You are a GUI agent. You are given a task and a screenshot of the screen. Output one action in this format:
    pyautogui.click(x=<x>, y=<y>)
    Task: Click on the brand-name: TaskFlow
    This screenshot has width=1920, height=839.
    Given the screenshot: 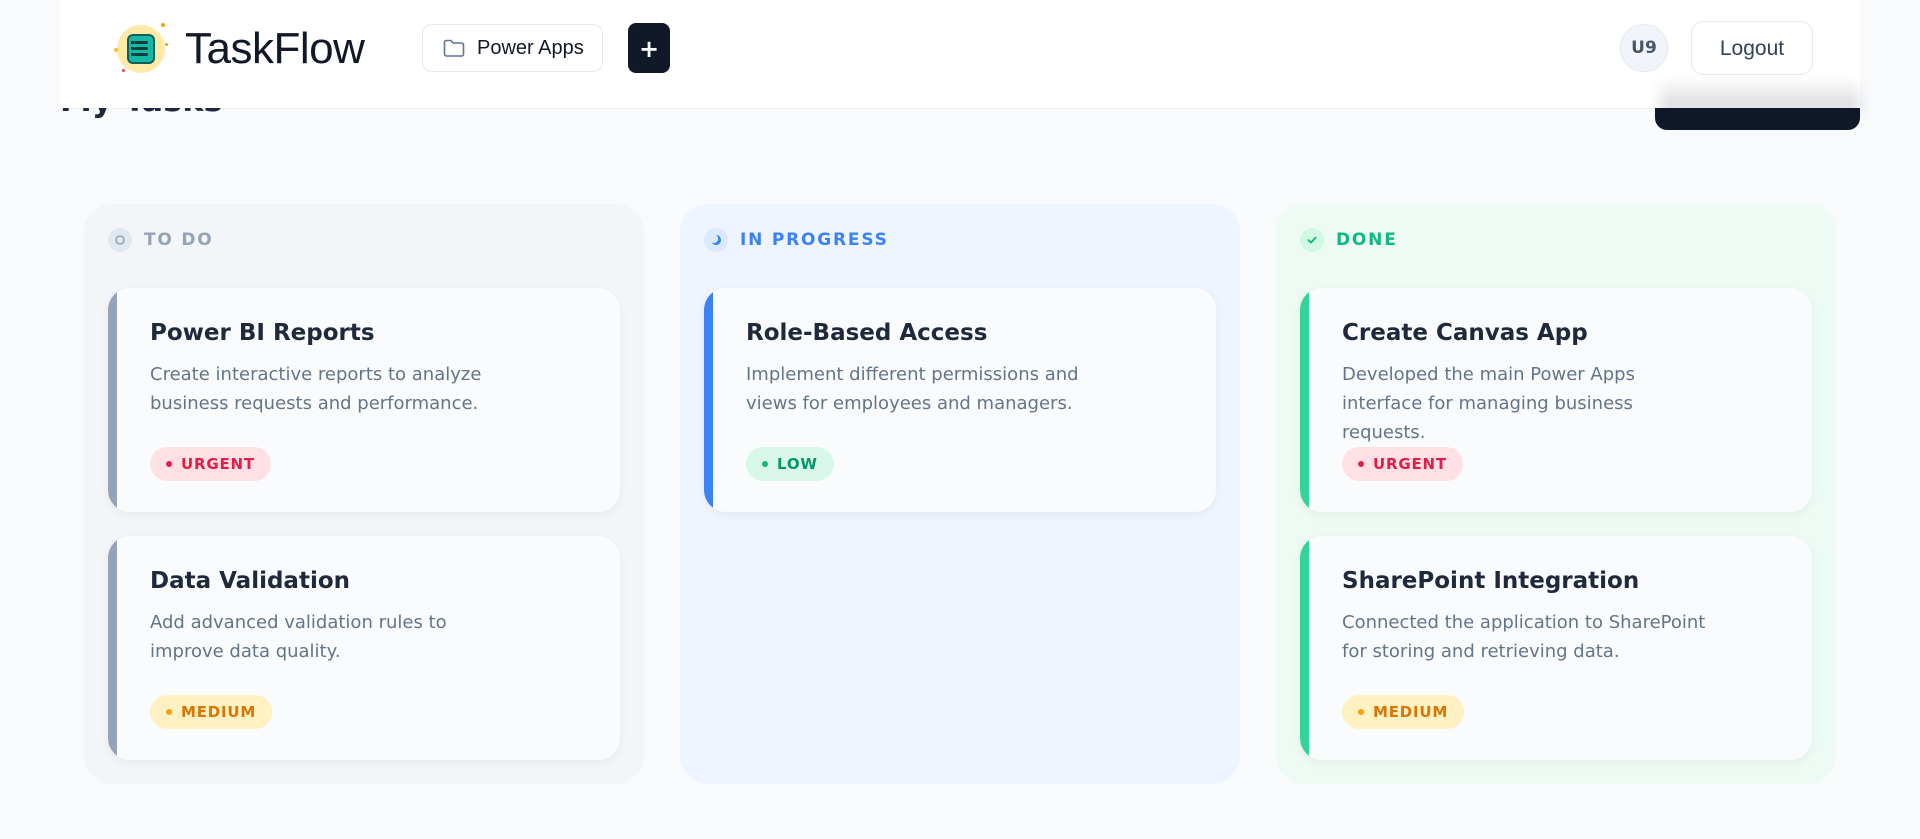 What is the action you would take?
    pyautogui.click(x=275, y=48)
    